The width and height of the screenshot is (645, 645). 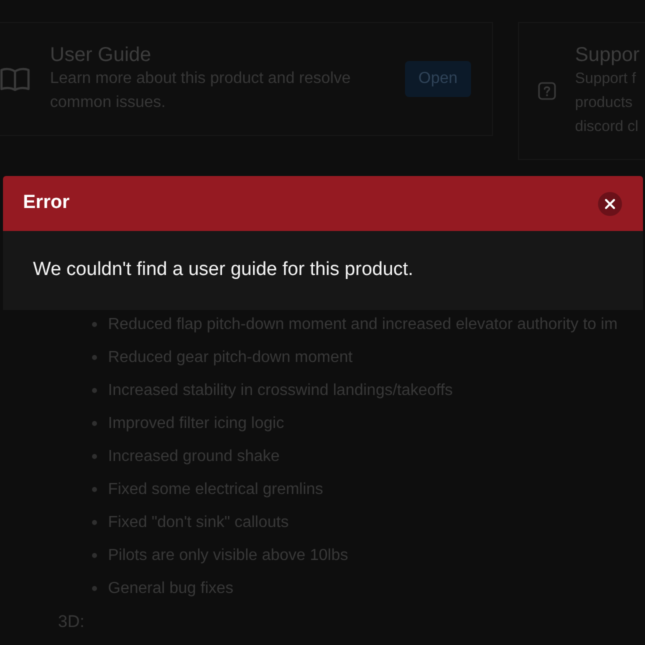 I want to click on close-icon, so click(x=610, y=203).